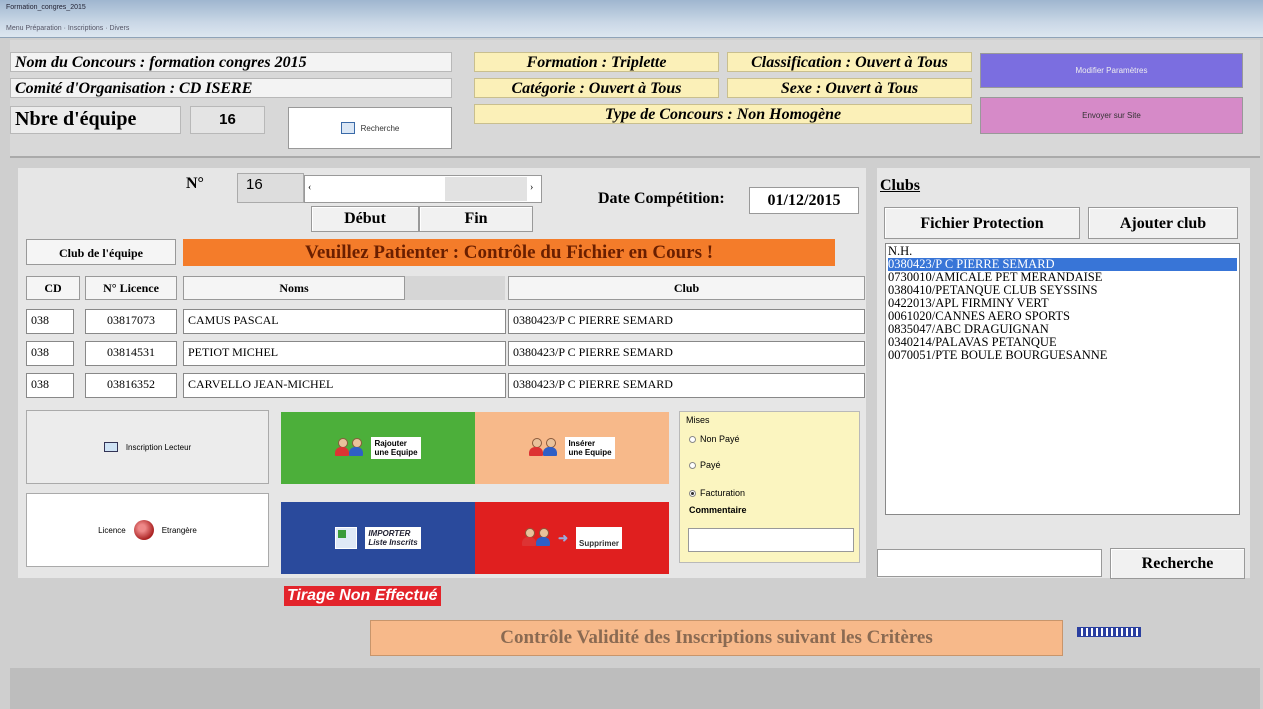 This screenshot has height=709, width=1263. Describe the element at coordinates (1109, 632) in the screenshot. I see `progress-icon` at that location.